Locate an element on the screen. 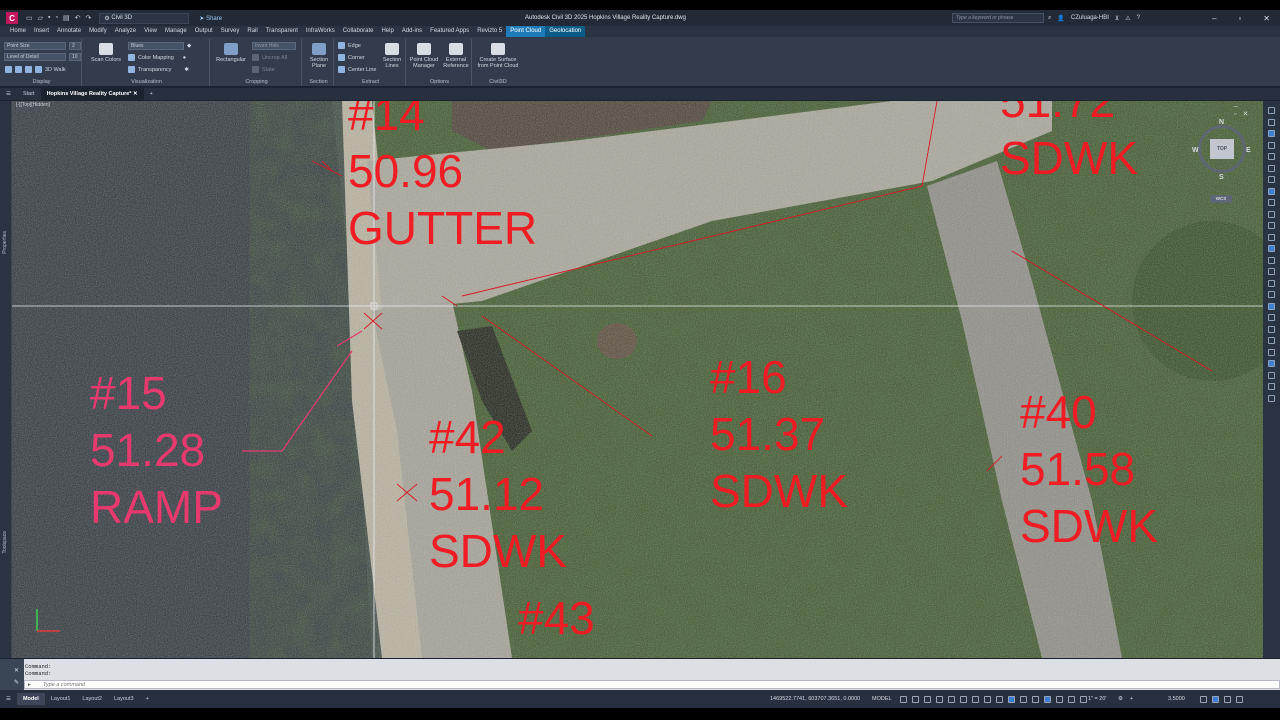 Image resolution: width=1280 pixels, height=720 pixels. dynamic-ucs-icon is located at coordinates (1035, 699).